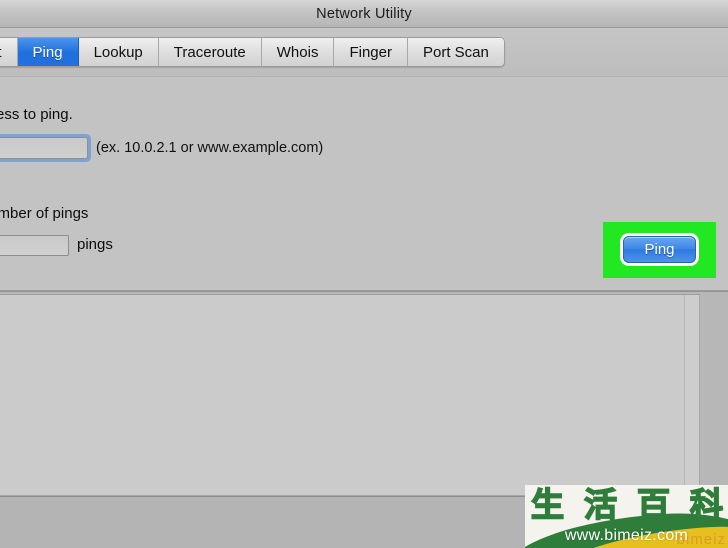 This screenshot has height=548, width=728. Describe the element at coordinates (600, 504) in the screenshot. I see `watermark-char-2: 活` at that location.